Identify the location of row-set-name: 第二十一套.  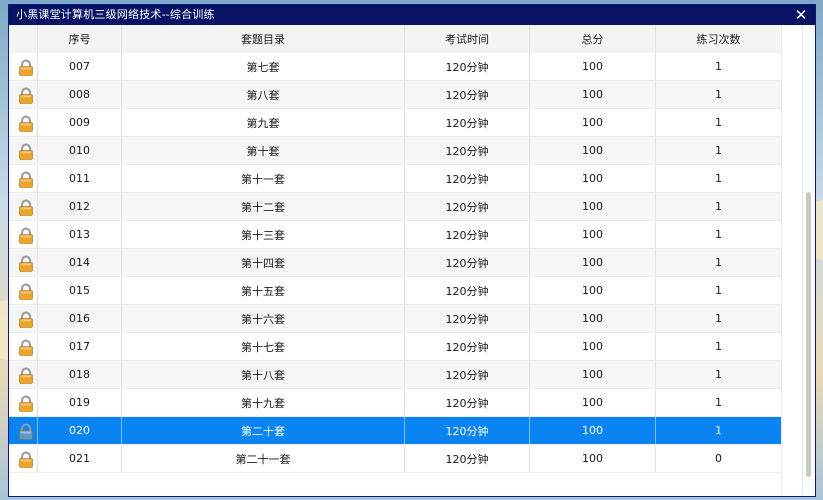
(262, 458).